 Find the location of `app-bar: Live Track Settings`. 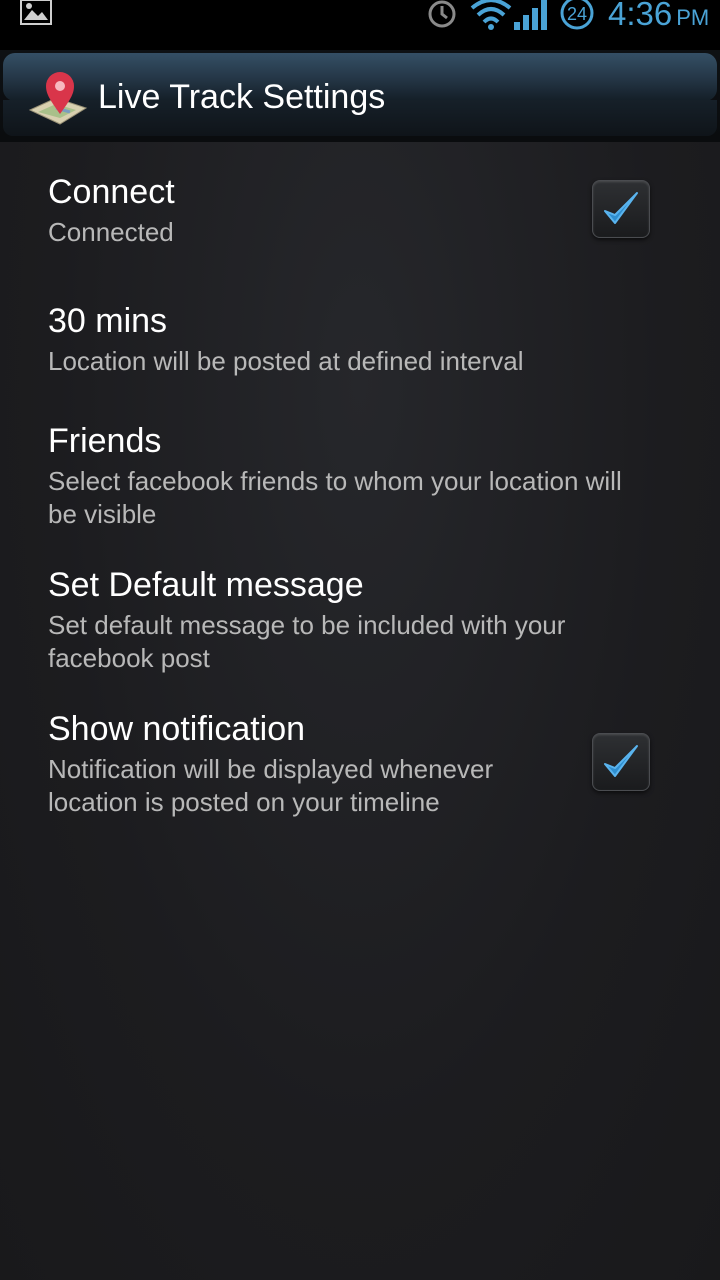

app-bar: Live Track Settings is located at coordinates (360, 96).